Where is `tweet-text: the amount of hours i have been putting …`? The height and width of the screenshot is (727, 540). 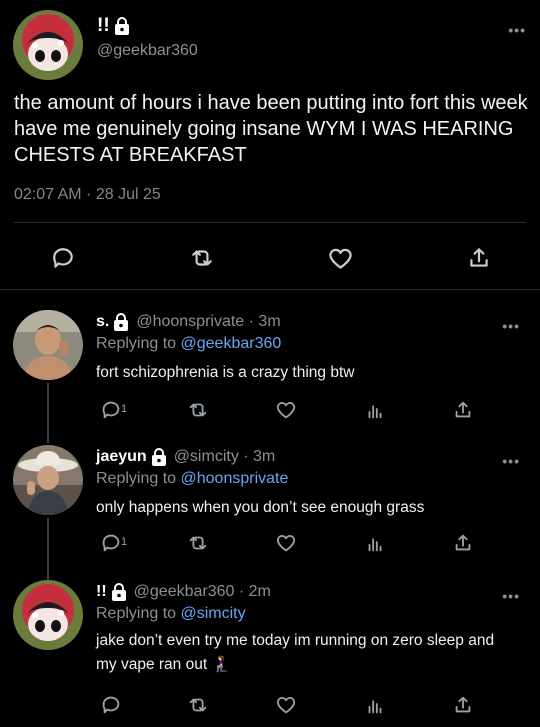
tweet-text: the amount of hours i have been putting … is located at coordinates (271, 129).